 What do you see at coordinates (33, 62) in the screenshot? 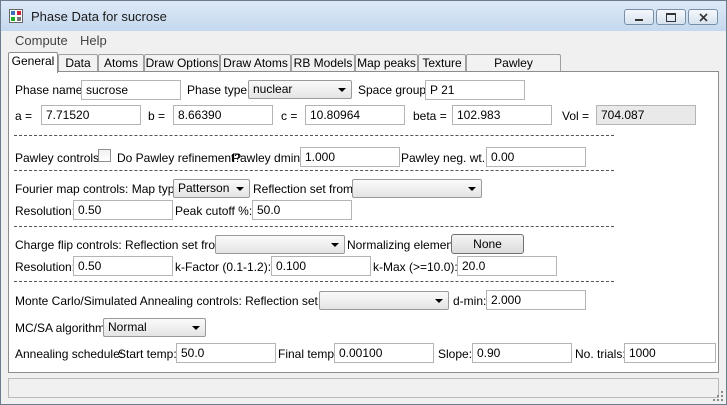
I see `tab-general: General` at bounding box center [33, 62].